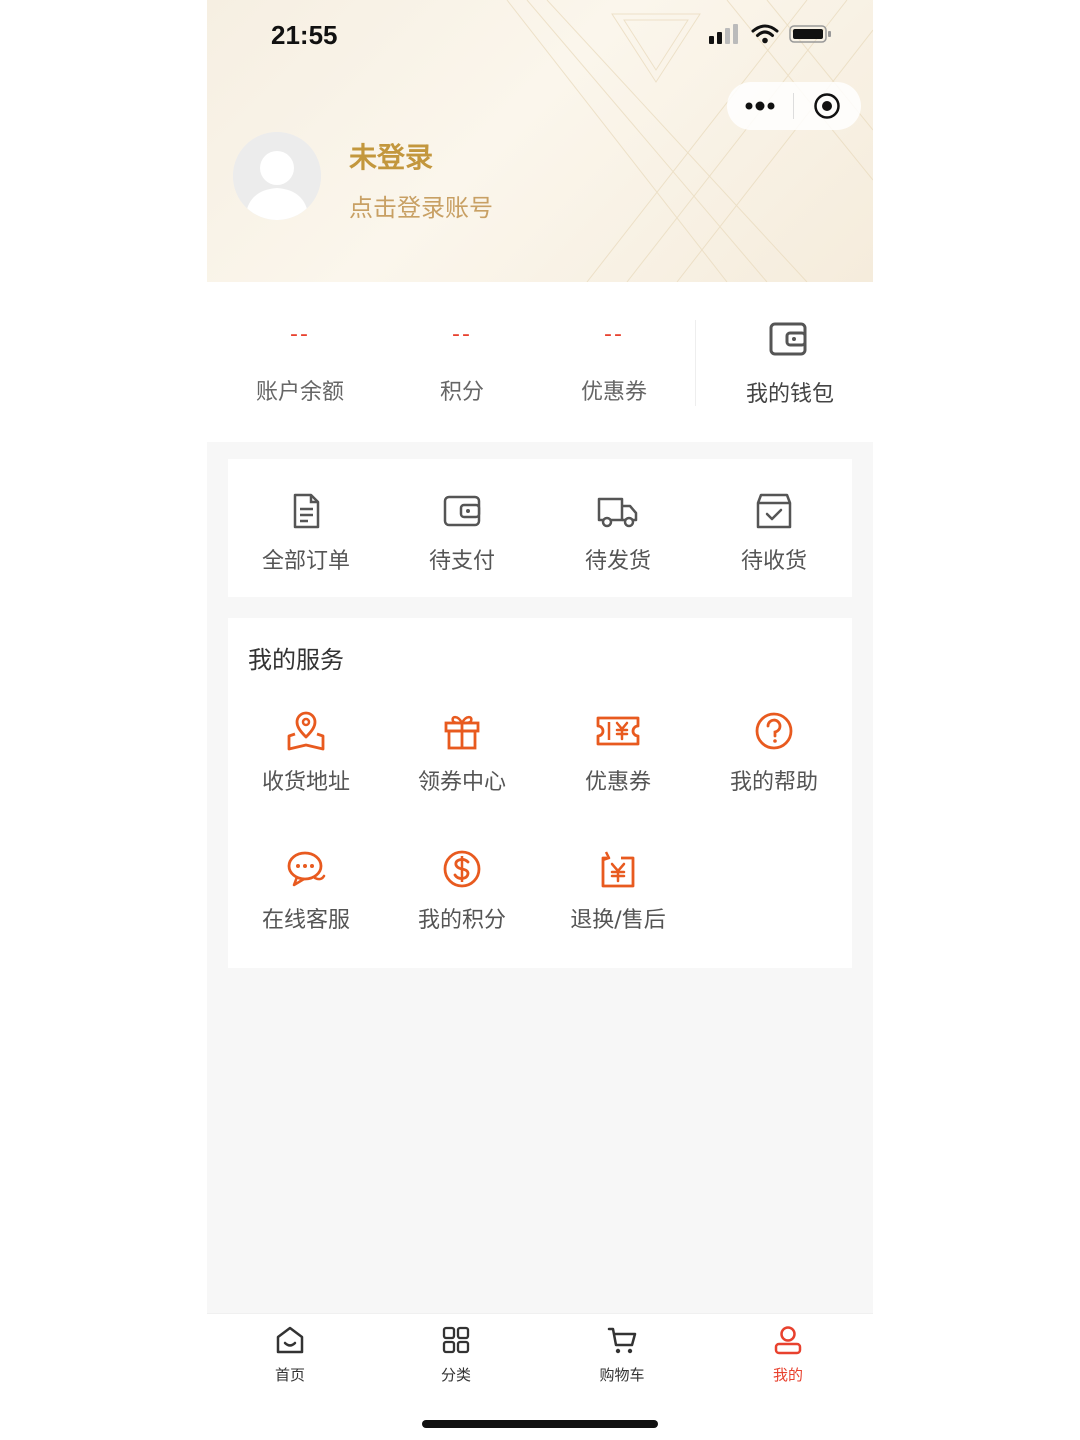 Image resolution: width=1080 pixels, height=1440 pixels. What do you see at coordinates (810, 34) in the screenshot?
I see `battery-icon` at bounding box center [810, 34].